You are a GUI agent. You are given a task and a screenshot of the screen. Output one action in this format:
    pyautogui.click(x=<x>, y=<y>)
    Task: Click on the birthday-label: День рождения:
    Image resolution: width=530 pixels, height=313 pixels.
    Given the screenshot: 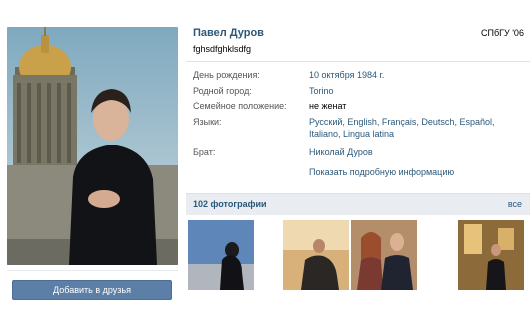 What is the action you would take?
    pyautogui.click(x=226, y=75)
    